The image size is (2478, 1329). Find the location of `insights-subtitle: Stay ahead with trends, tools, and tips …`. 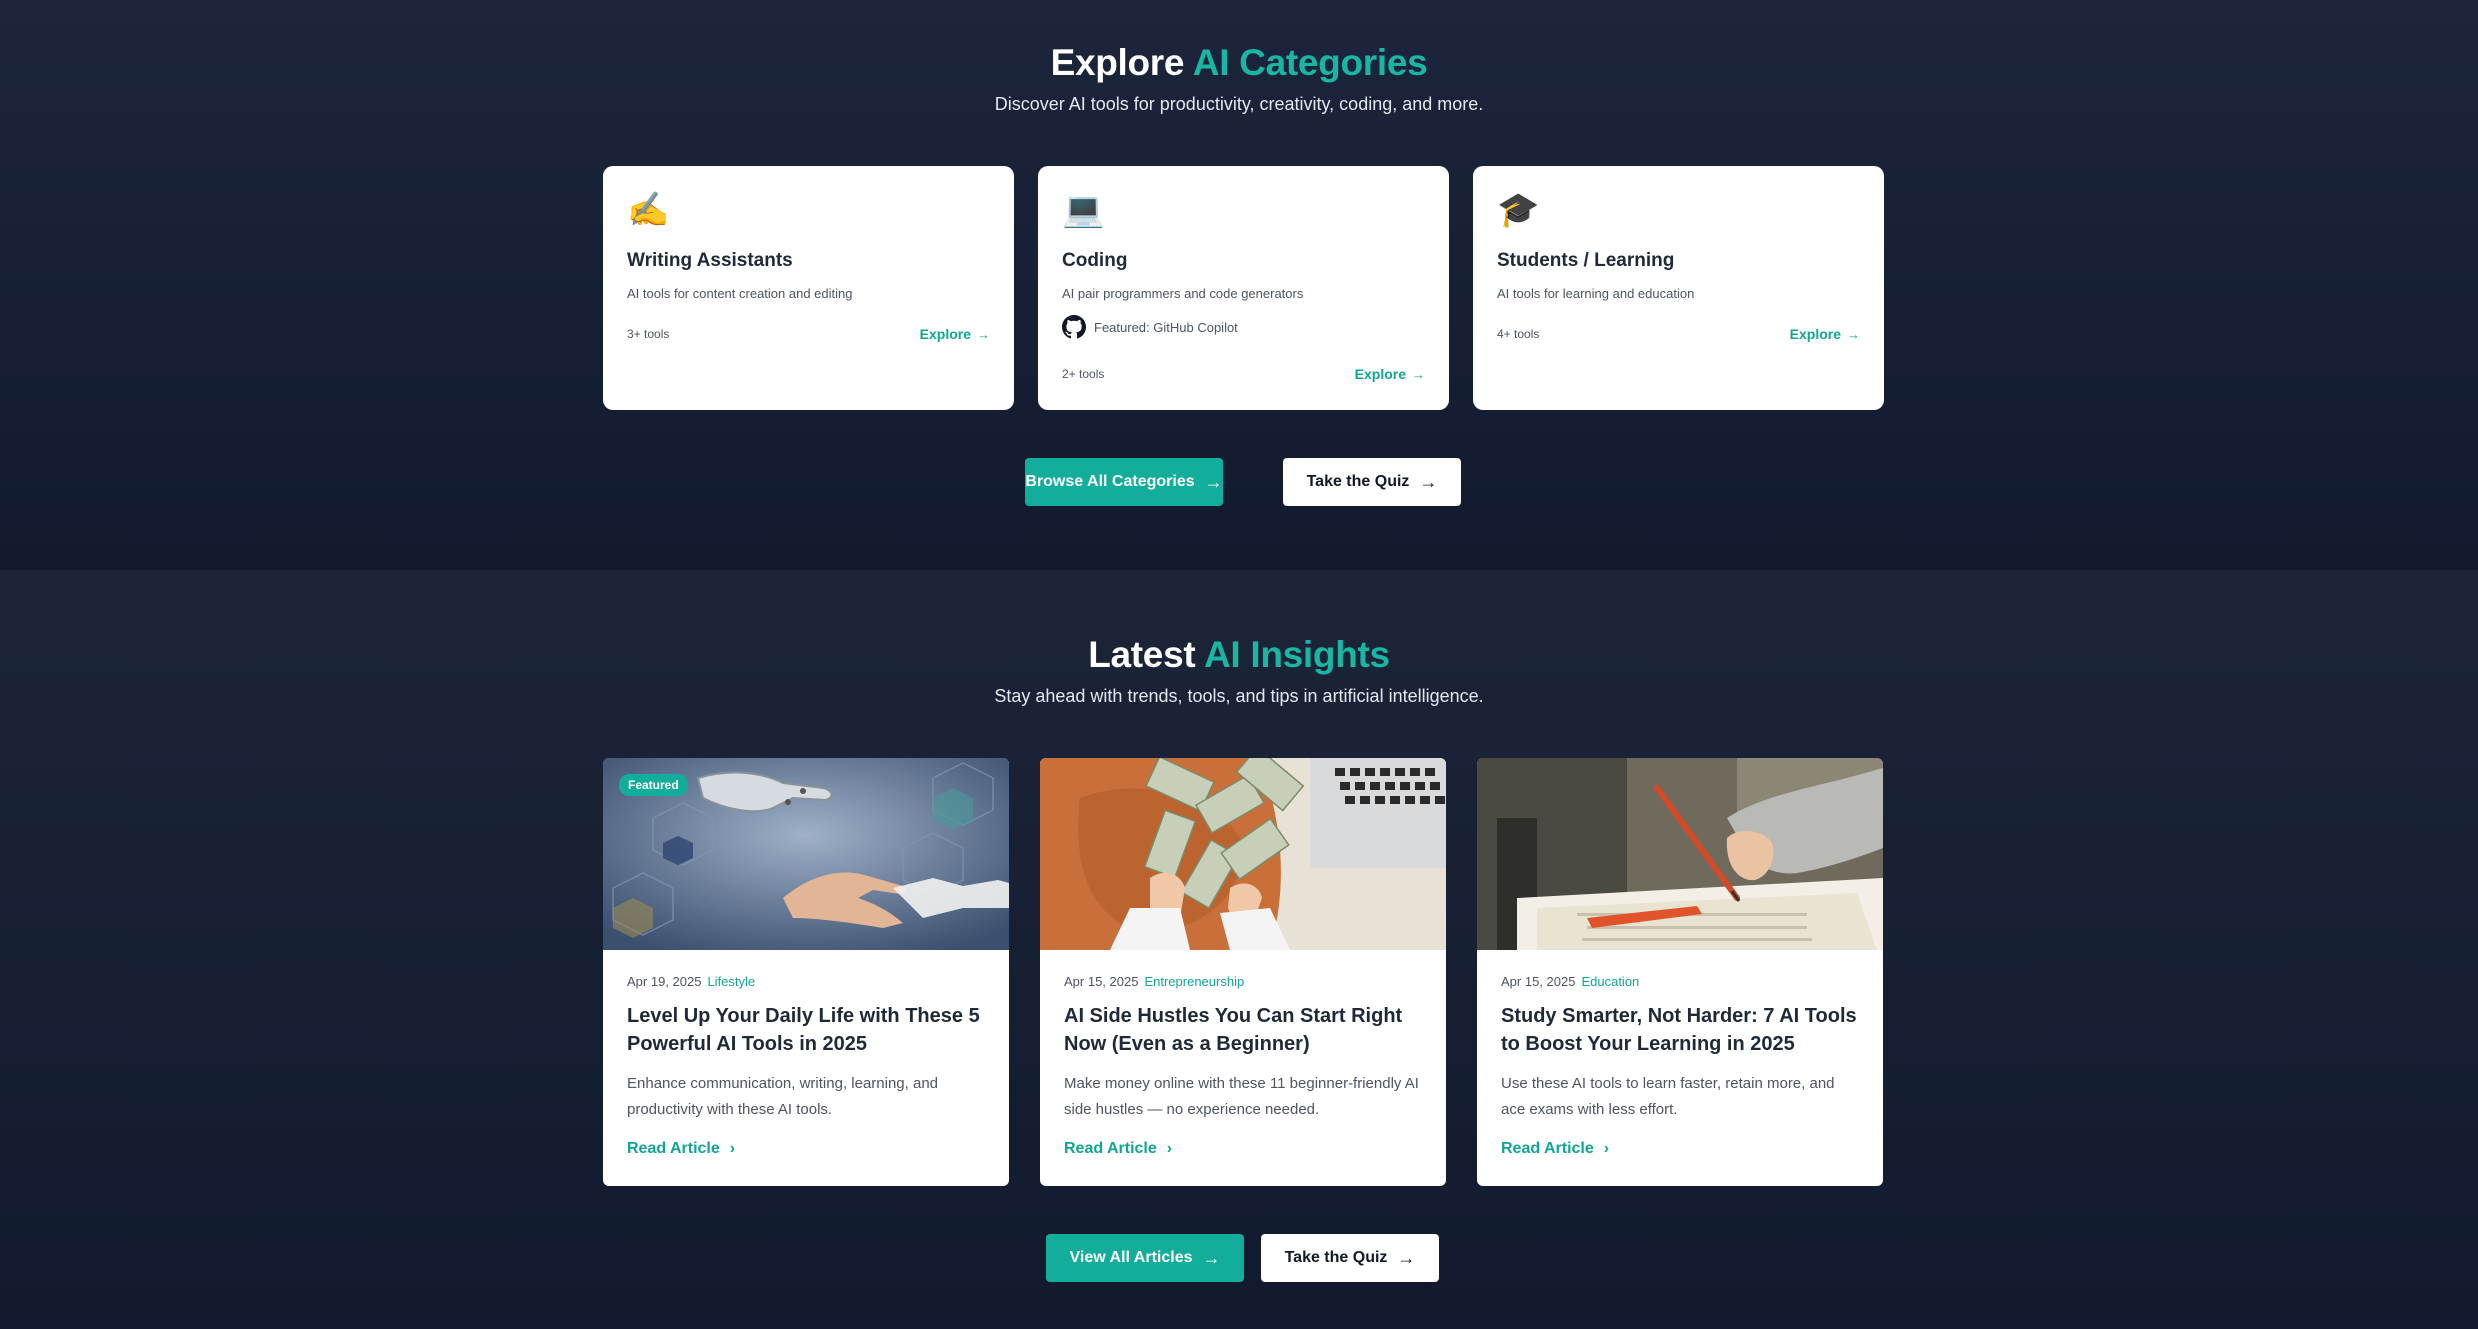

insights-subtitle: Stay ahead with trends, tools, and tips … is located at coordinates (1239, 696).